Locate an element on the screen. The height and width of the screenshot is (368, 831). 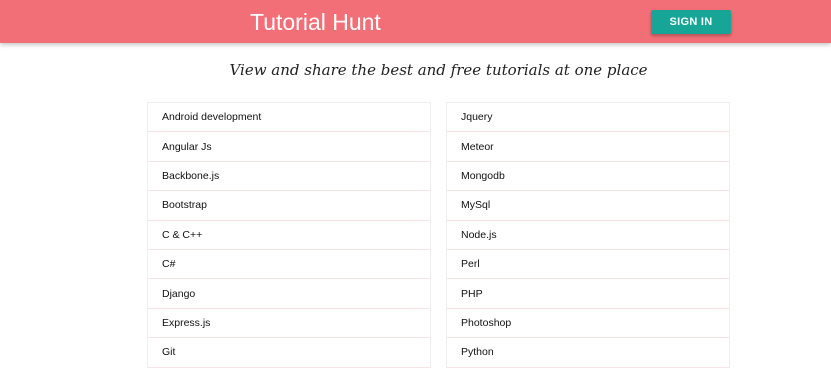
list-item-node-js: Node.js is located at coordinates (588, 235).